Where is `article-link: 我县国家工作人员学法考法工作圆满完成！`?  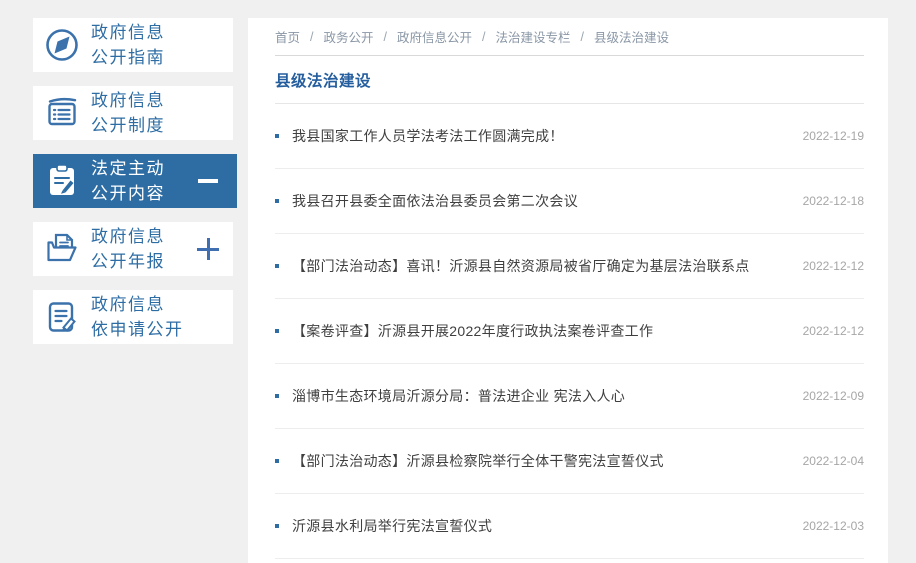 article-link: 我县国家工作人员学法考法工作圆满完成！ is located at coordinates (540, 136).